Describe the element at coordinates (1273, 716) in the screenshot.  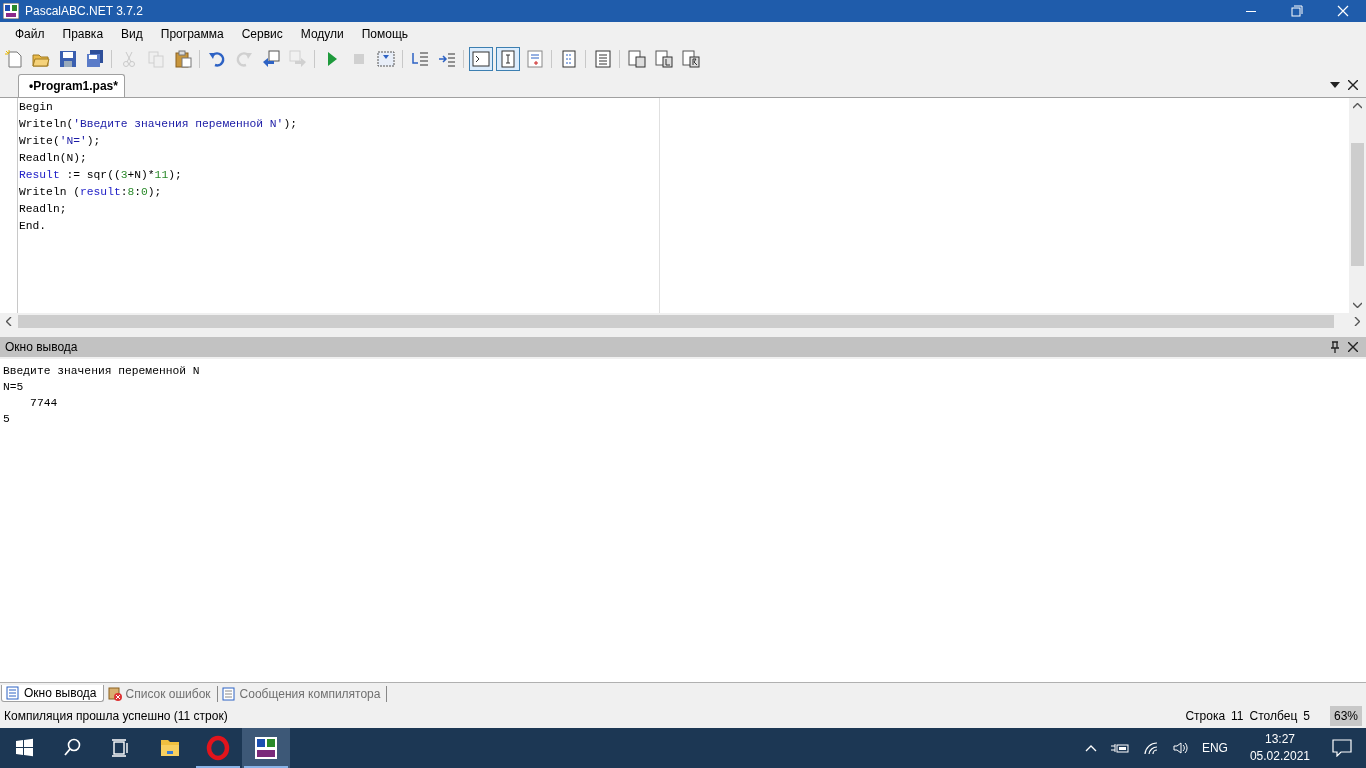
I see `status-label: Столбец` at that location.